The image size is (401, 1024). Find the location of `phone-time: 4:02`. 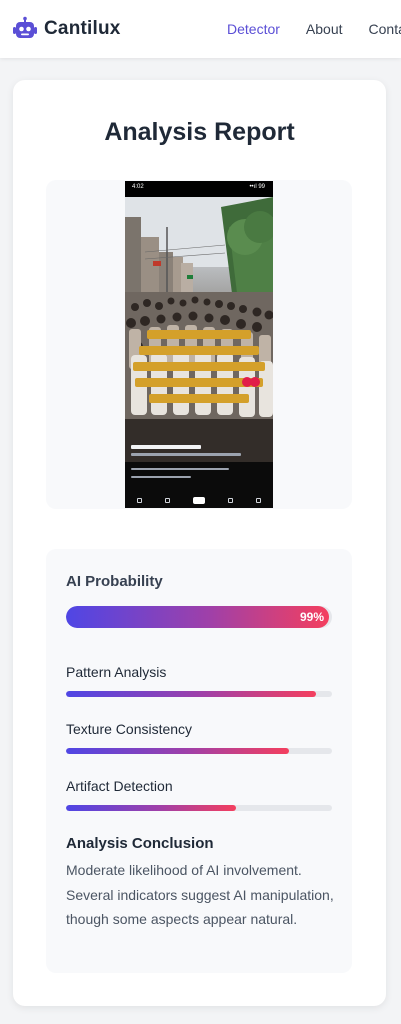

phone-time: 4:02 is located at coordinates (138, 187).